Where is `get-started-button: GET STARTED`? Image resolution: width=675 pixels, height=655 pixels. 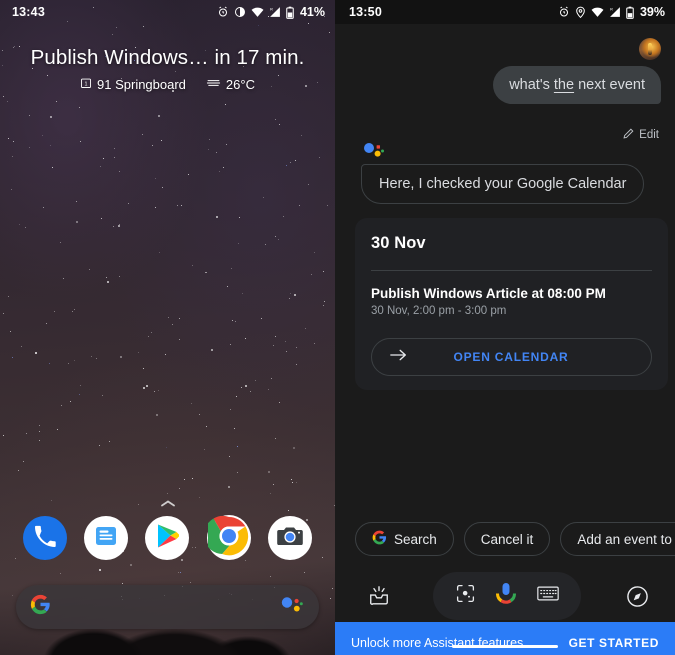
get-started-button: GET STARTED is located at coordinates (614, 643).